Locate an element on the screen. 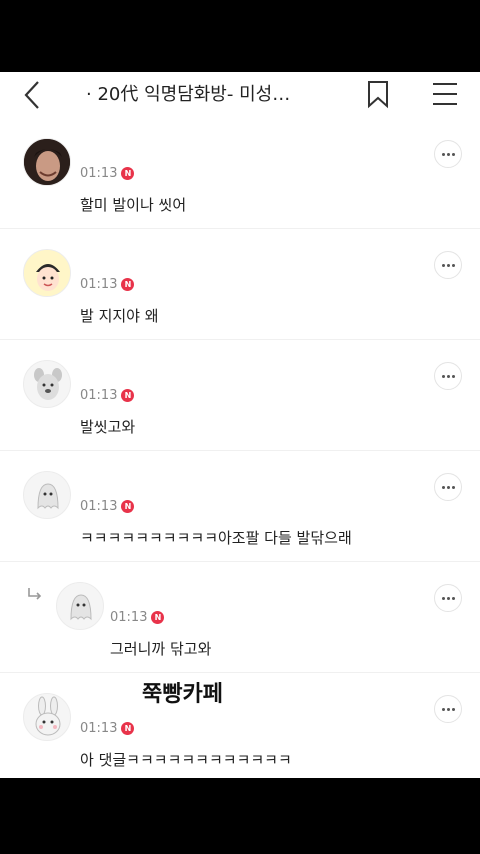 Image resolution: width=480 pixels, height=854 pixels. bunny-character-icon is located at coordinates (48, 716).